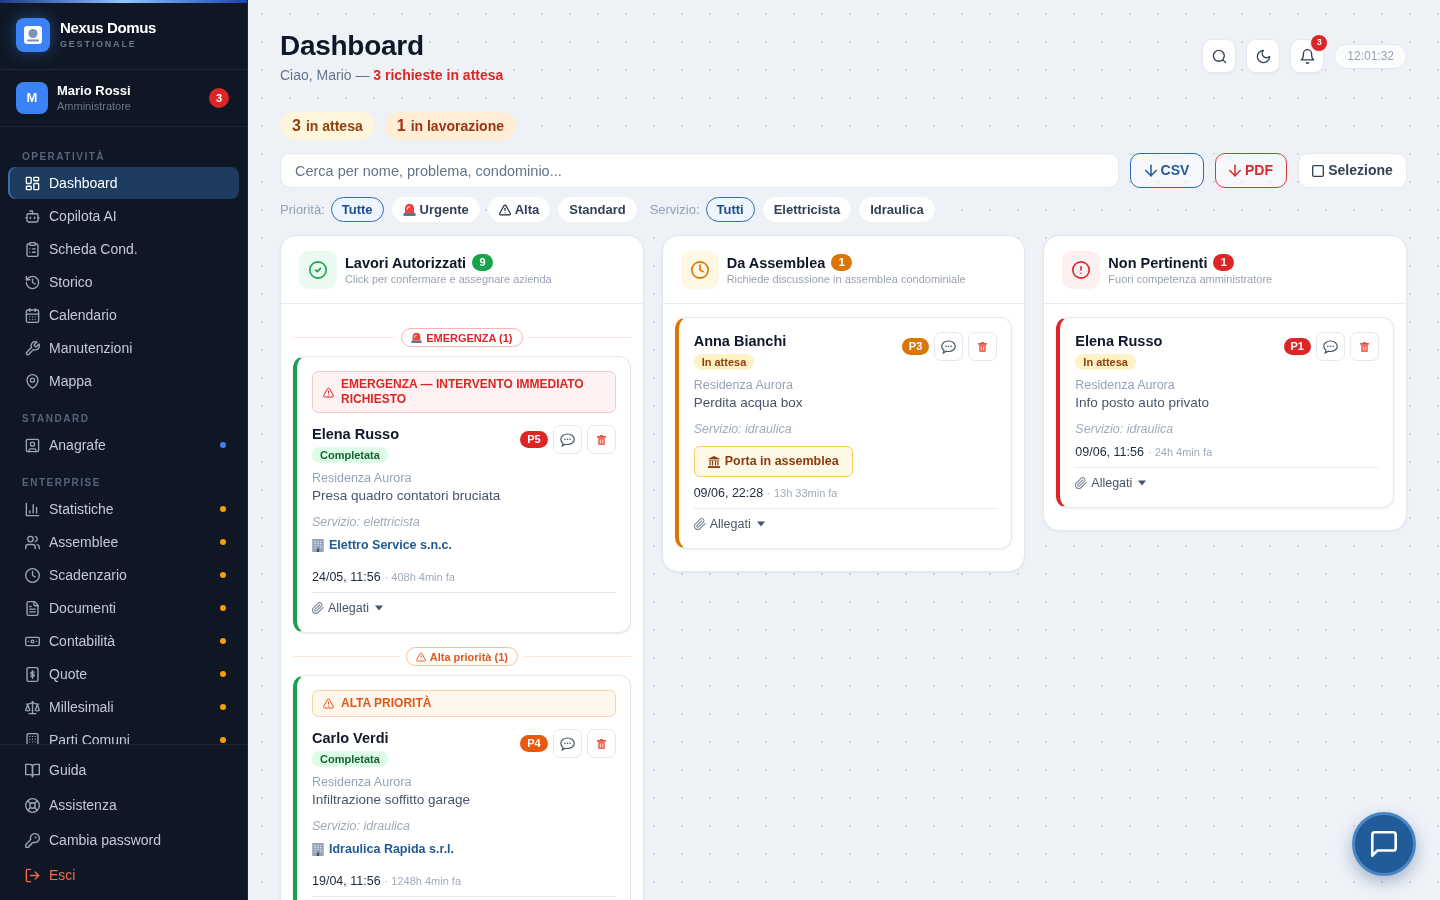  Describe the element at coordinates (1251, 170) in the screenshot. I see `pdf-export-button: PDF` at that location.